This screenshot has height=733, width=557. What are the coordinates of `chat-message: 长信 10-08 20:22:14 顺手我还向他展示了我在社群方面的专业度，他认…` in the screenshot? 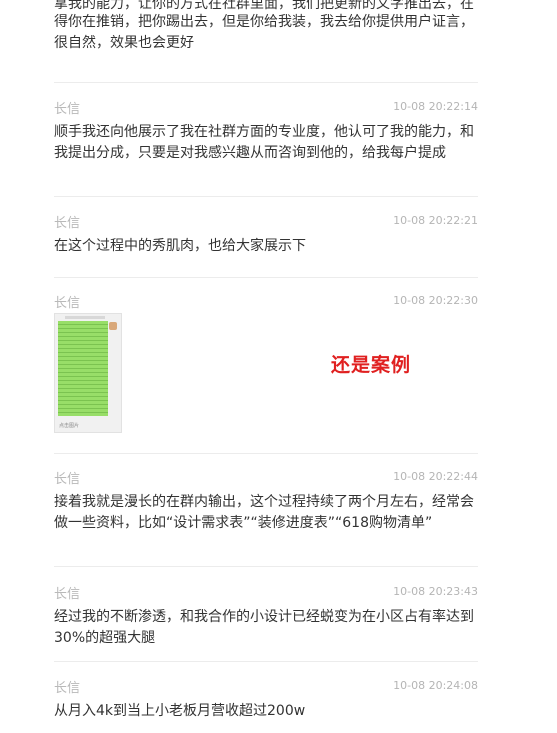 It's located at (266, 131).